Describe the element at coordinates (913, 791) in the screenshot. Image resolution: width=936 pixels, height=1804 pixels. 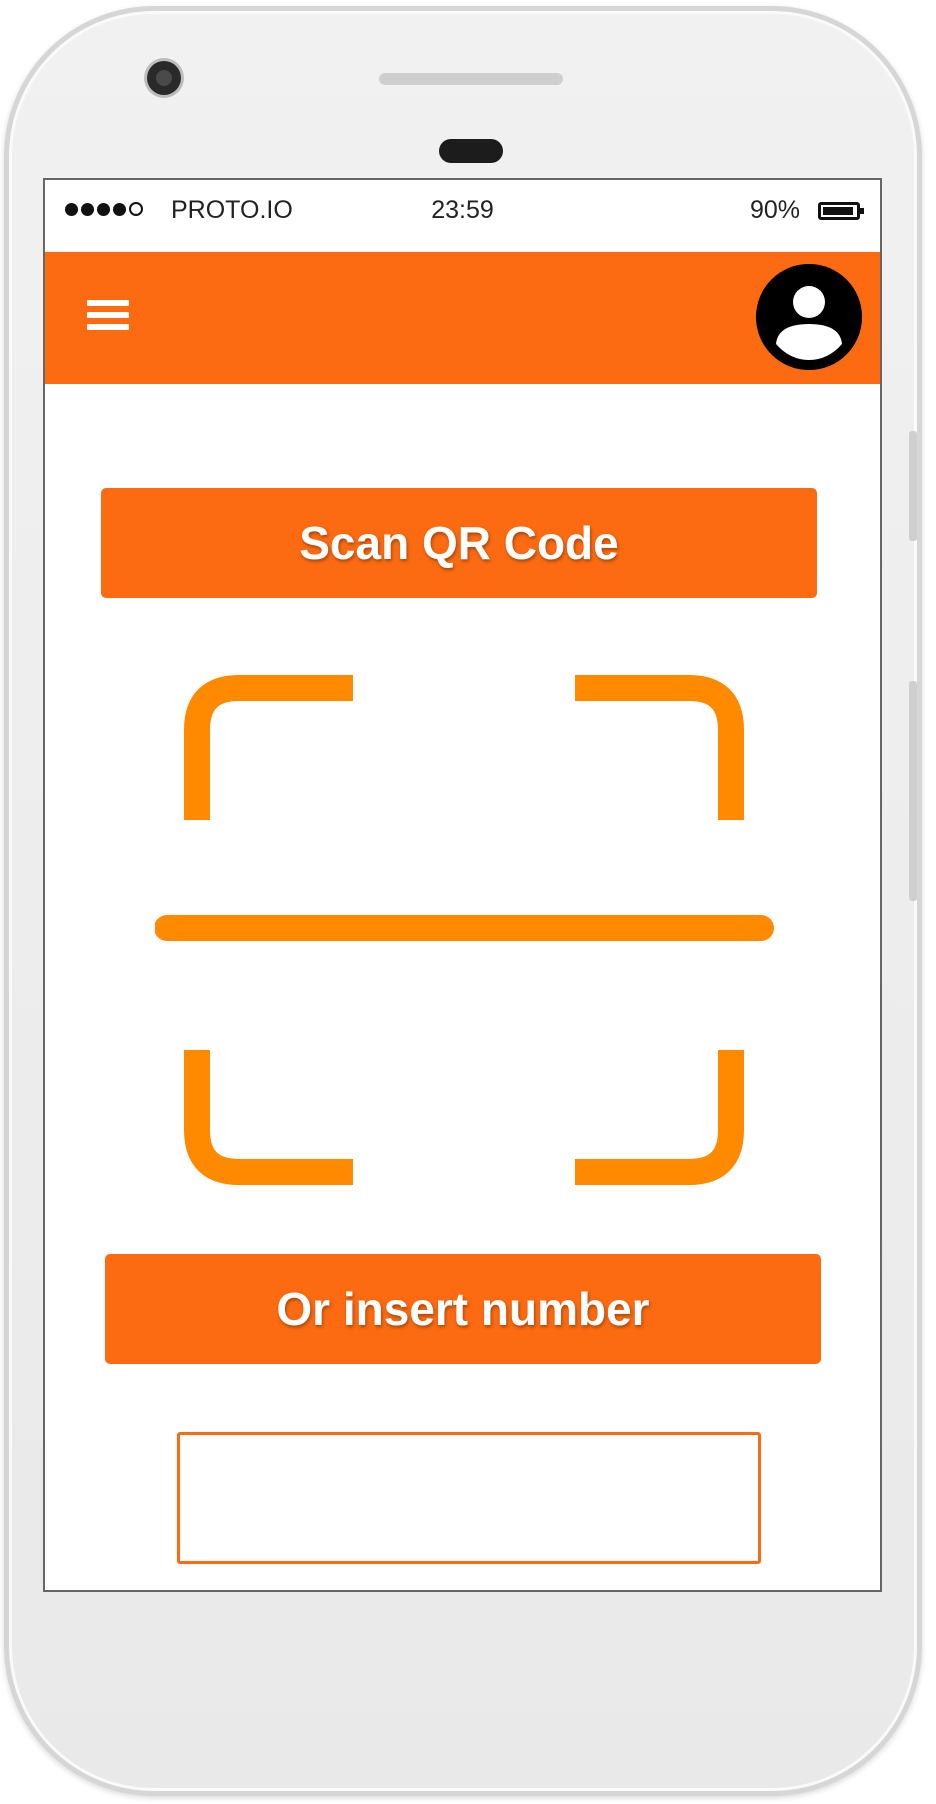
I see `power-button` at that location.